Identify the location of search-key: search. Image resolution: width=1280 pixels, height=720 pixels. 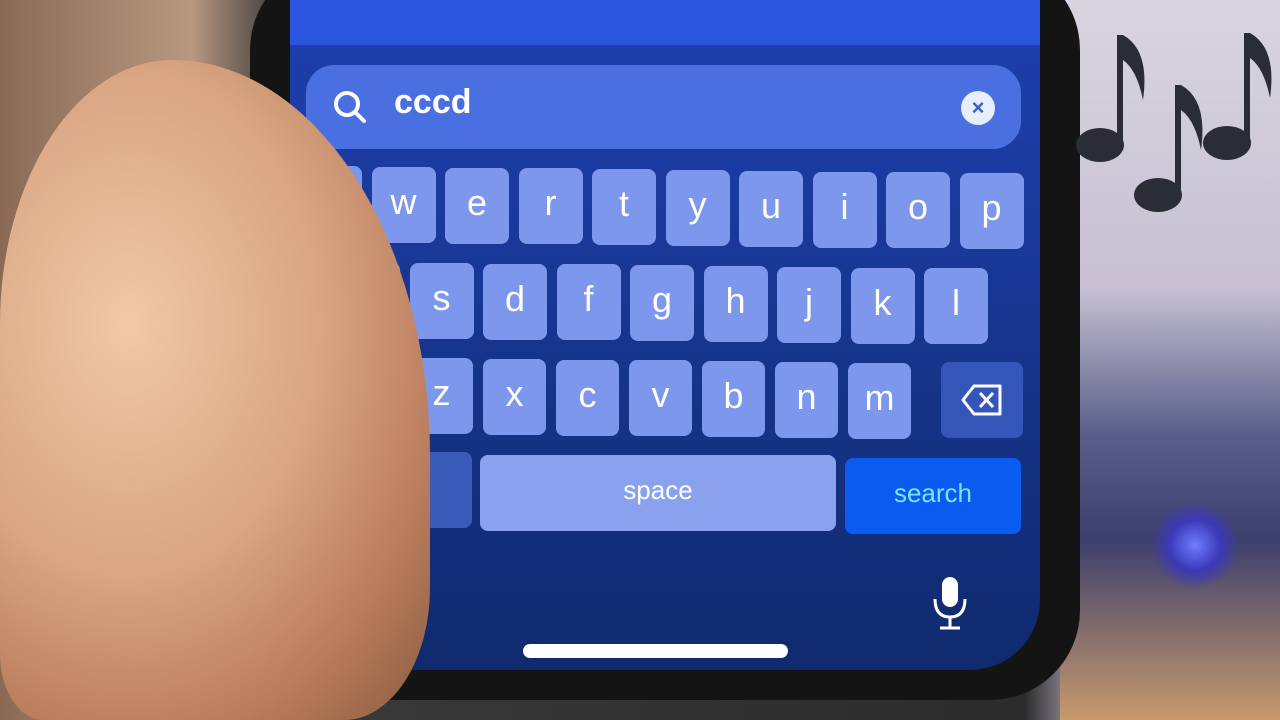
(933, 496).